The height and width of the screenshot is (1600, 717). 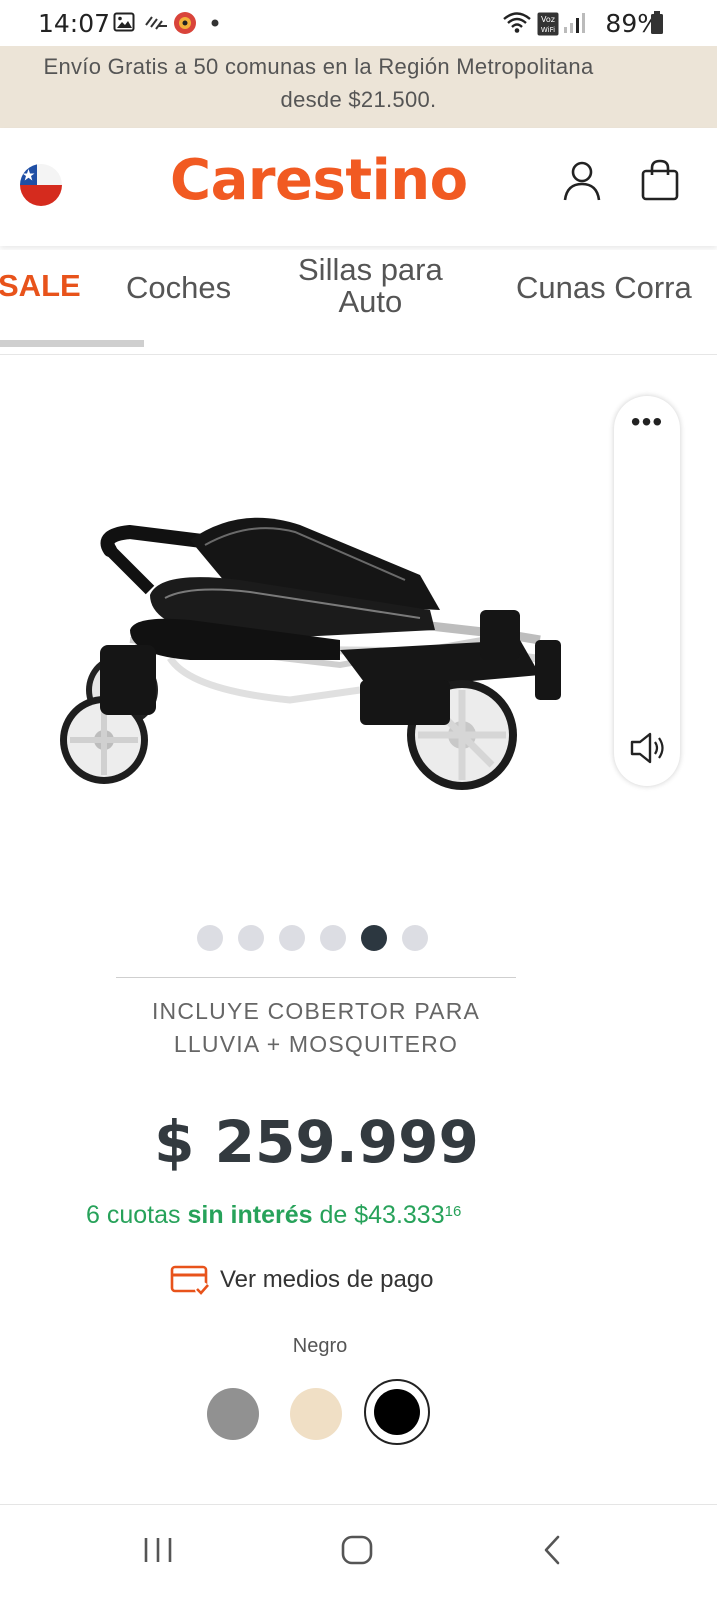 I want to click on product-price: $ 259.999, so click(x=316, y=1142).